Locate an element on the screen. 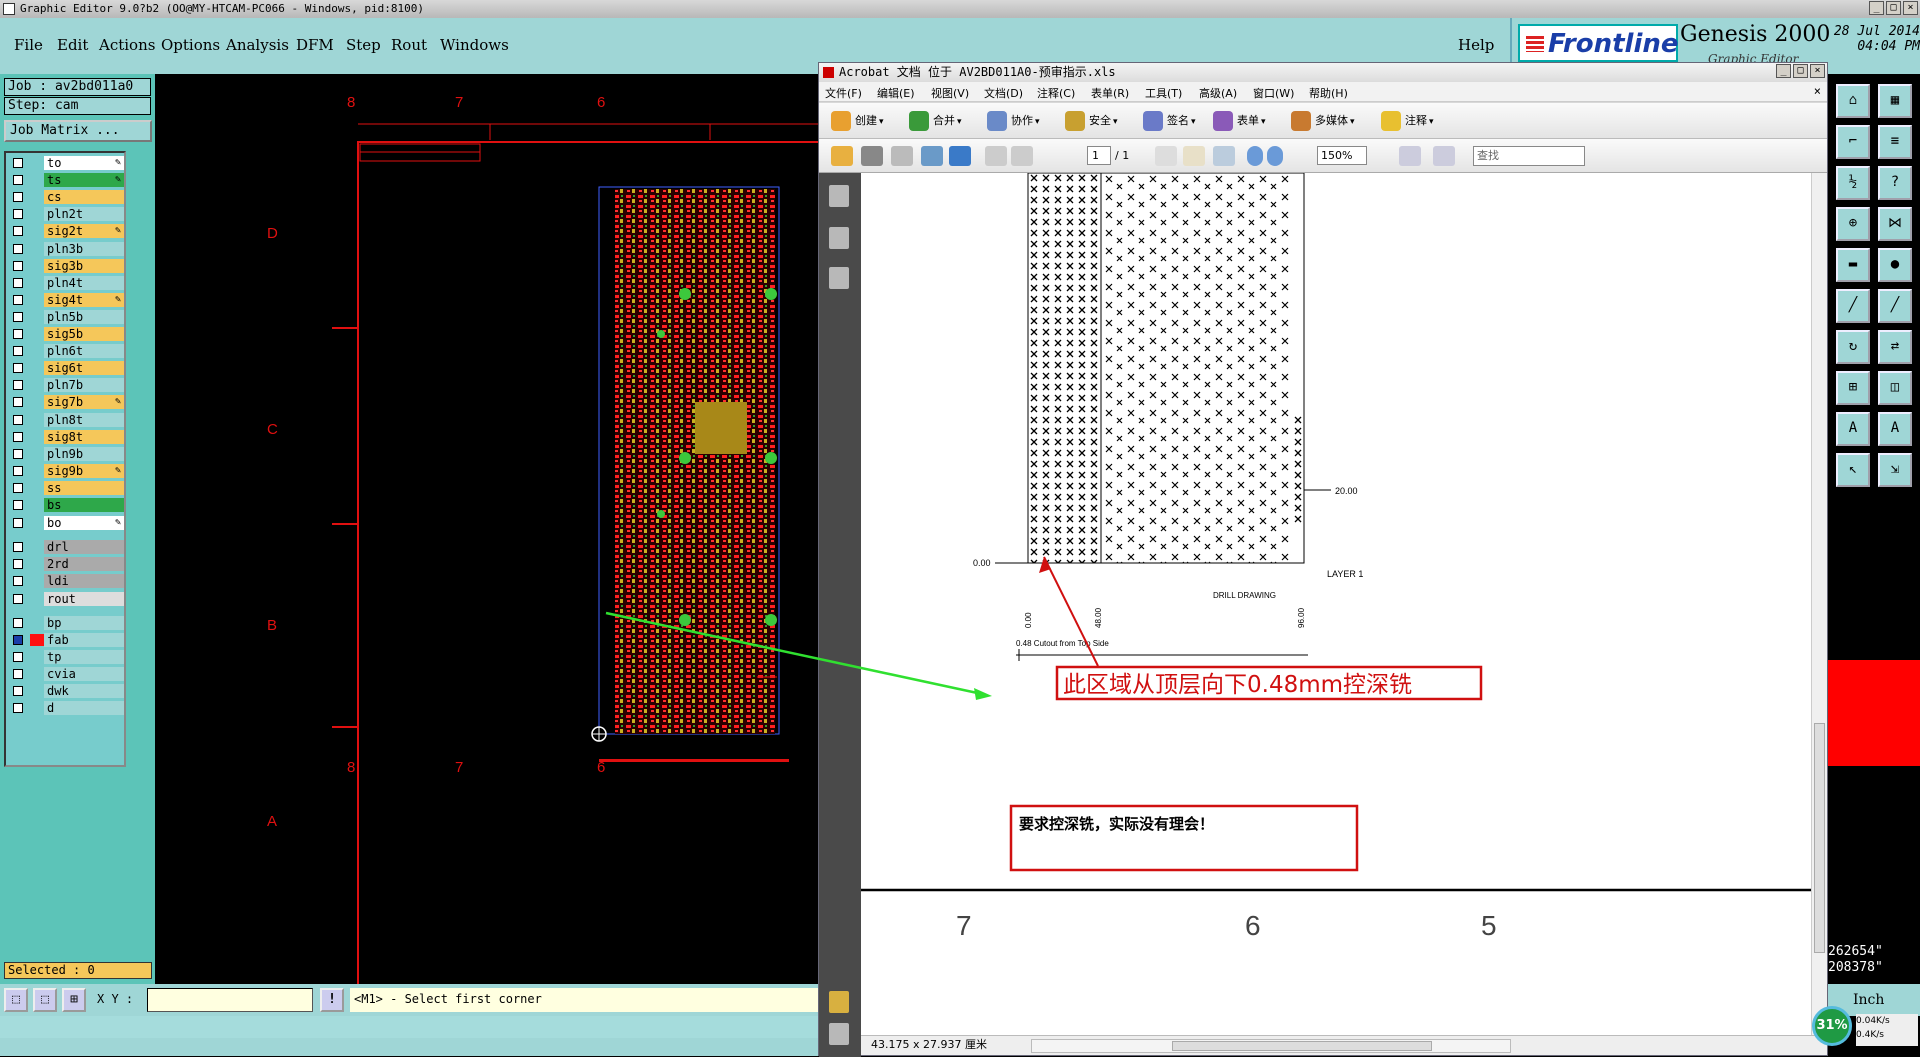  menu-dfm: DFM is located at coordinates (315, 45).